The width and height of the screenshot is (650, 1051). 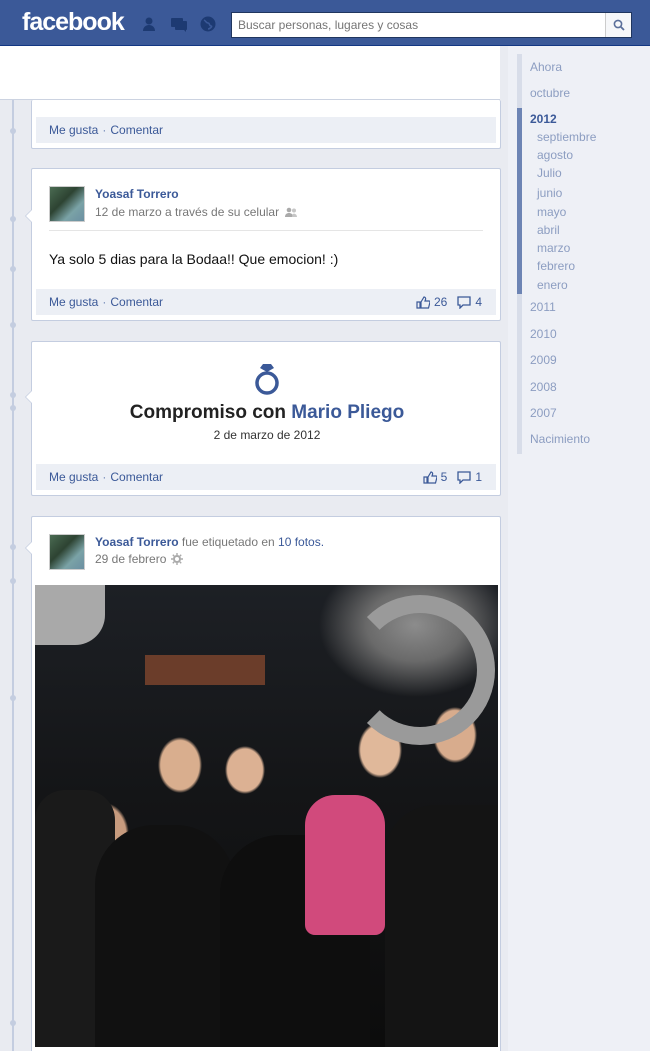 I want to click on facebook-logo: facebook, so click(x=73, y=22).